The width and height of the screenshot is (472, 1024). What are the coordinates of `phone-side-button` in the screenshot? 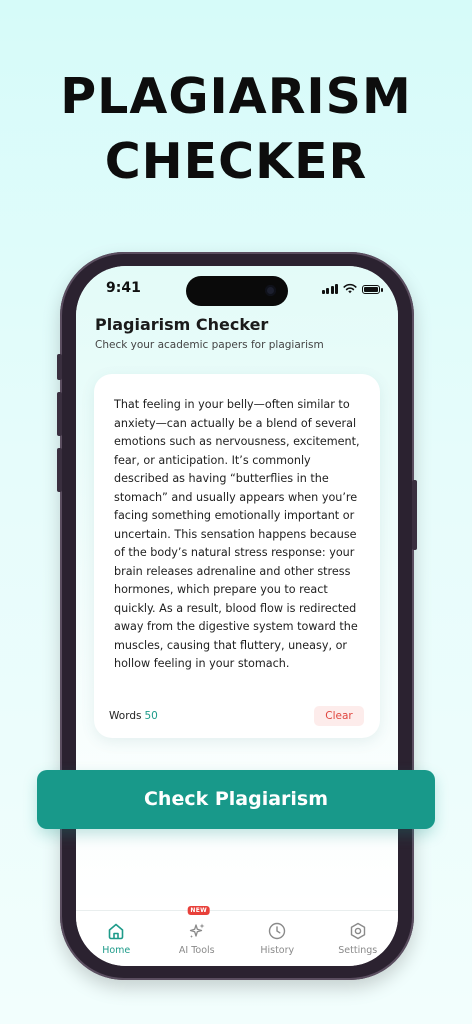 It's located at (59, 367).